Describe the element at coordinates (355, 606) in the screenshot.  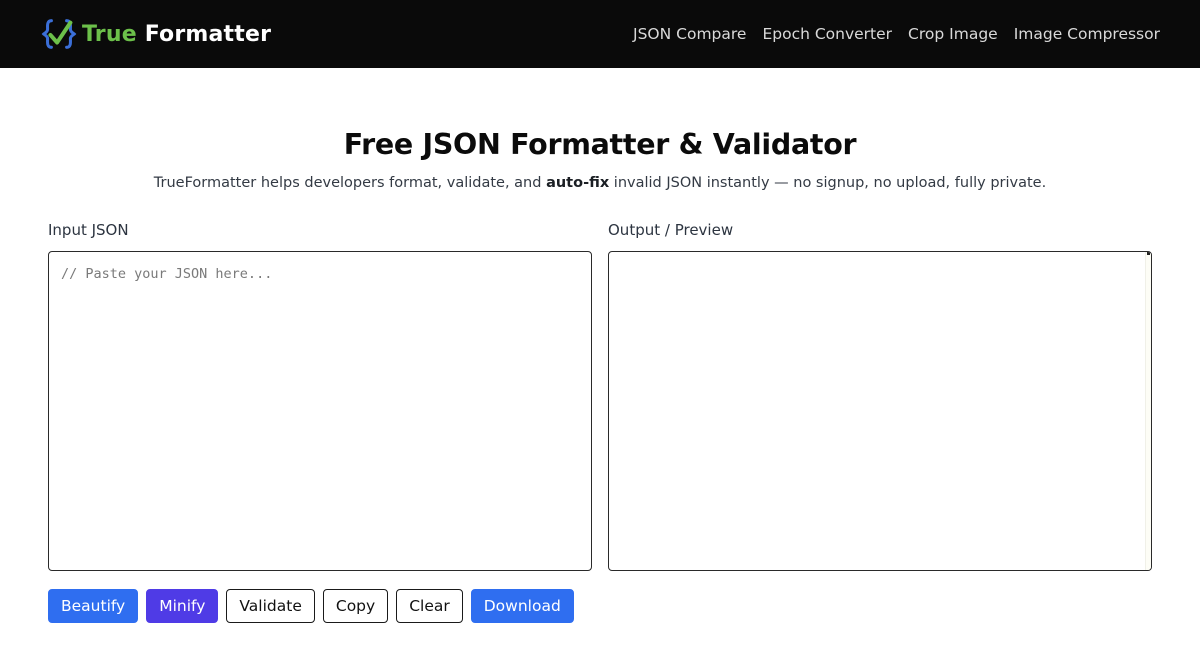
I see `copy-button: Copy` at that location.